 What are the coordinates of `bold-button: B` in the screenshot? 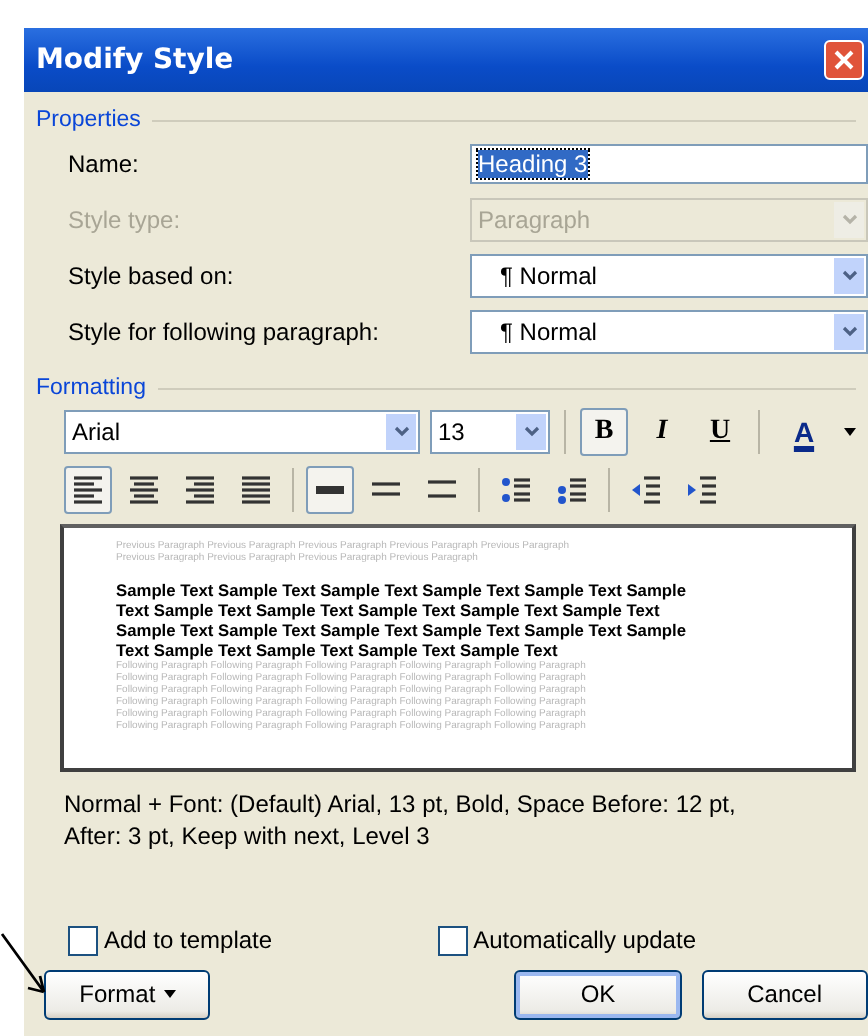 It's located at (604, 432).